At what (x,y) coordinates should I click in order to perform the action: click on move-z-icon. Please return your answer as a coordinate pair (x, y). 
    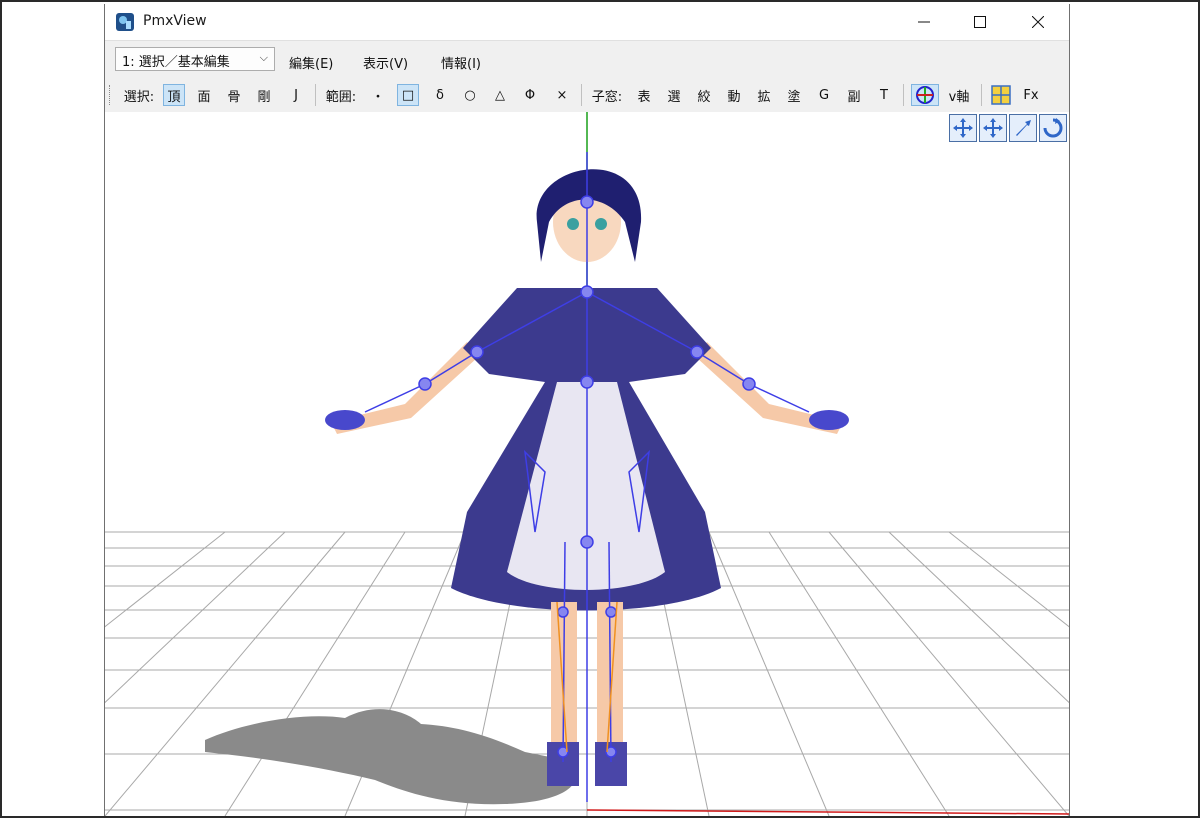
    Looking at the image, I should click on (1023, 128).